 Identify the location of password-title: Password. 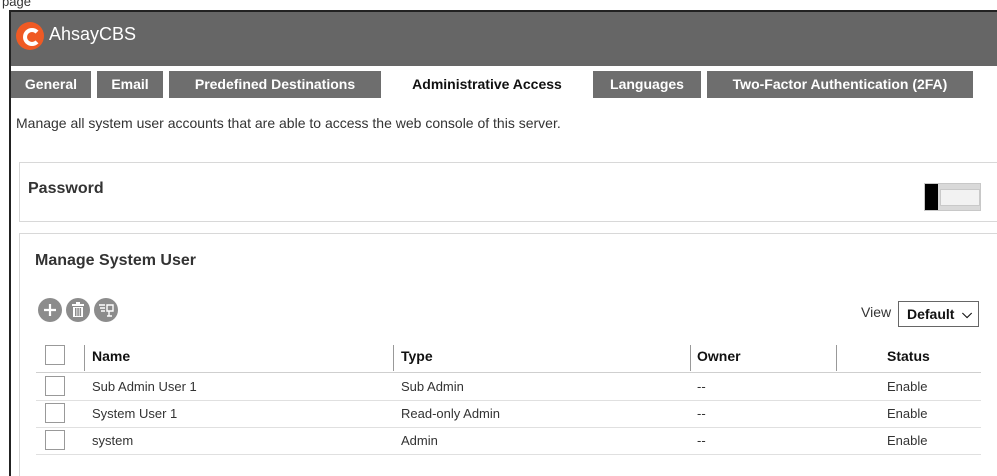
(66, 188).